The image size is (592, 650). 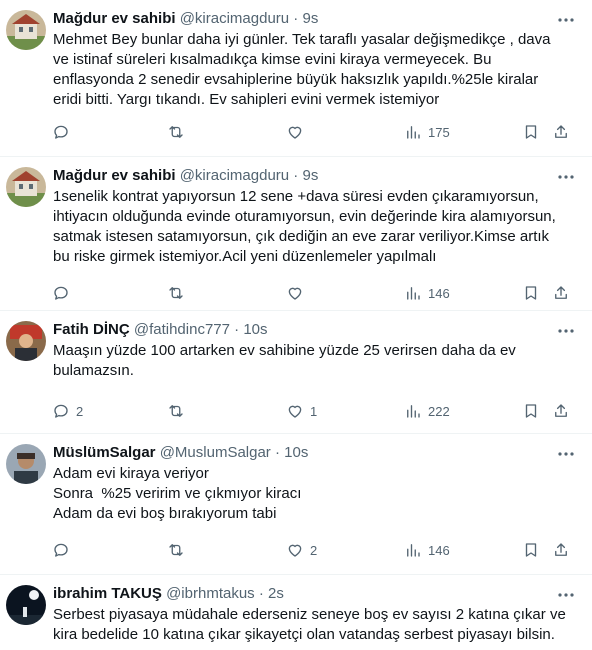 What do you see at coordinates (104, 452) in the screenshot?
I see `display-name: MüslümSalgar` at bounding box center [104, 452].